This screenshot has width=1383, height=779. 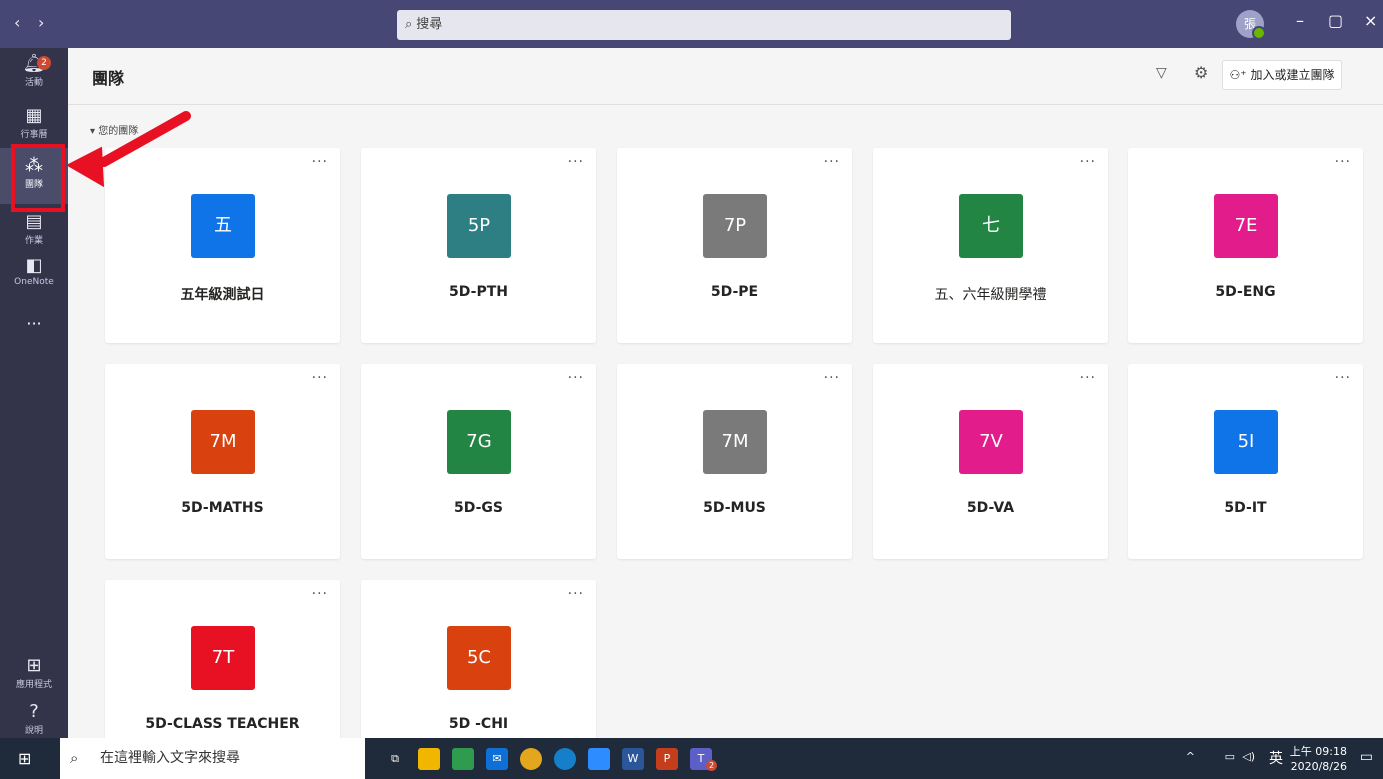 What do you see at coordinates (222, 724) in the screenshot?
I see `team-name: 5D-CLASS TEACHER` at bounding box center [222, 724].